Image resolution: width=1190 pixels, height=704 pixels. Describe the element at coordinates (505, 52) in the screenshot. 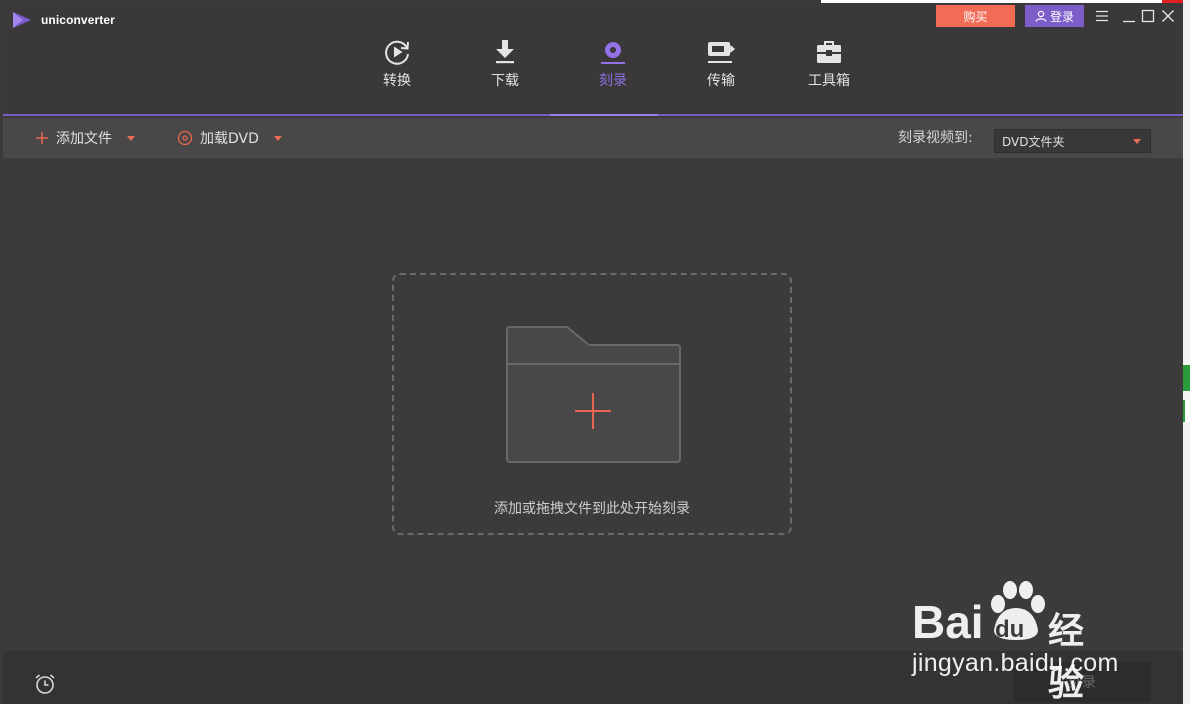

I see `download-icon` at that location.